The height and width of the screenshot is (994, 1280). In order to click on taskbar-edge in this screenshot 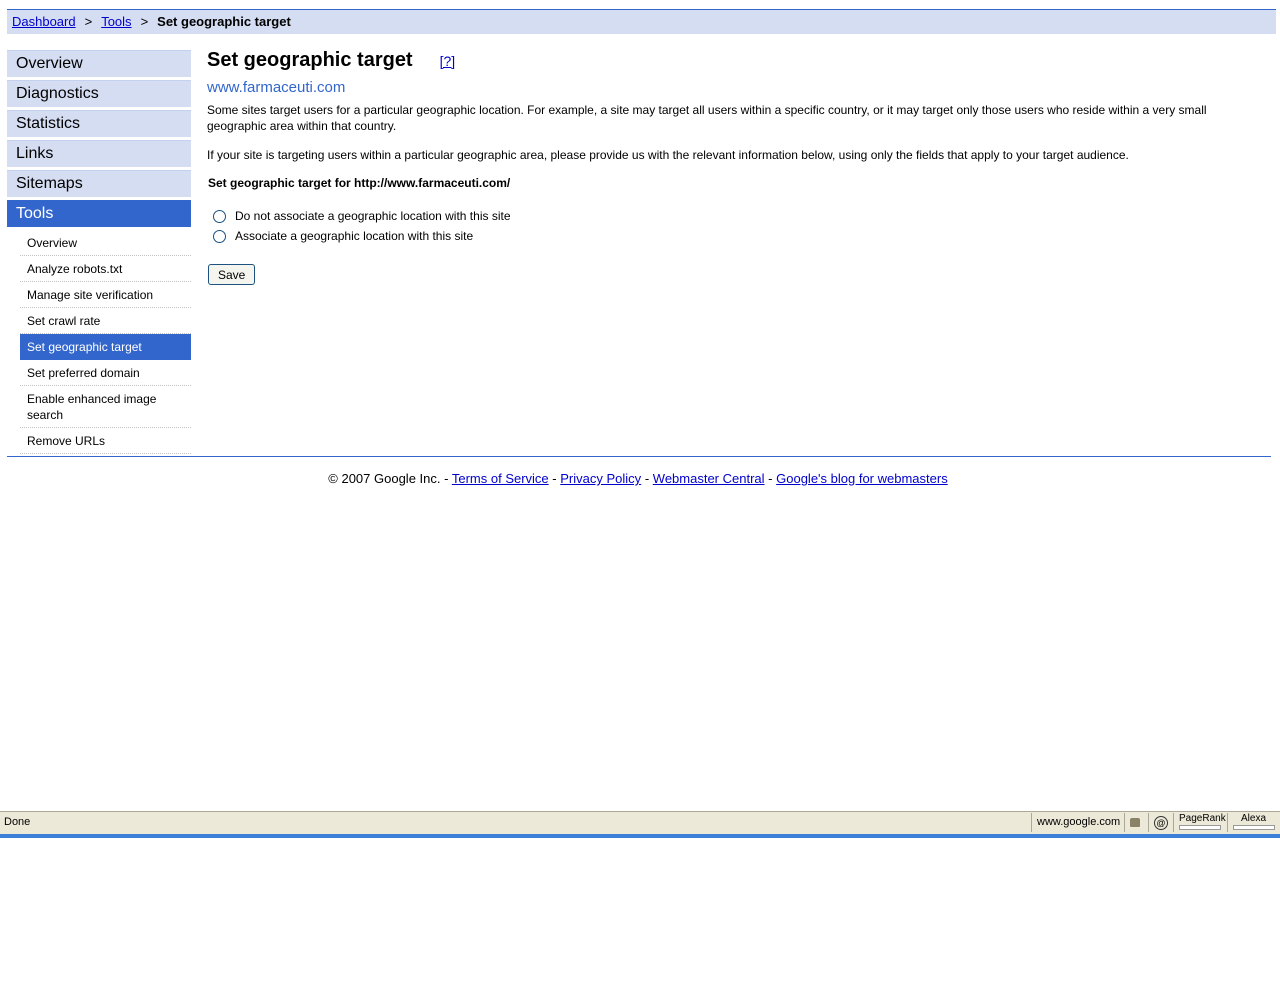, I will do `click(640, 836)`.